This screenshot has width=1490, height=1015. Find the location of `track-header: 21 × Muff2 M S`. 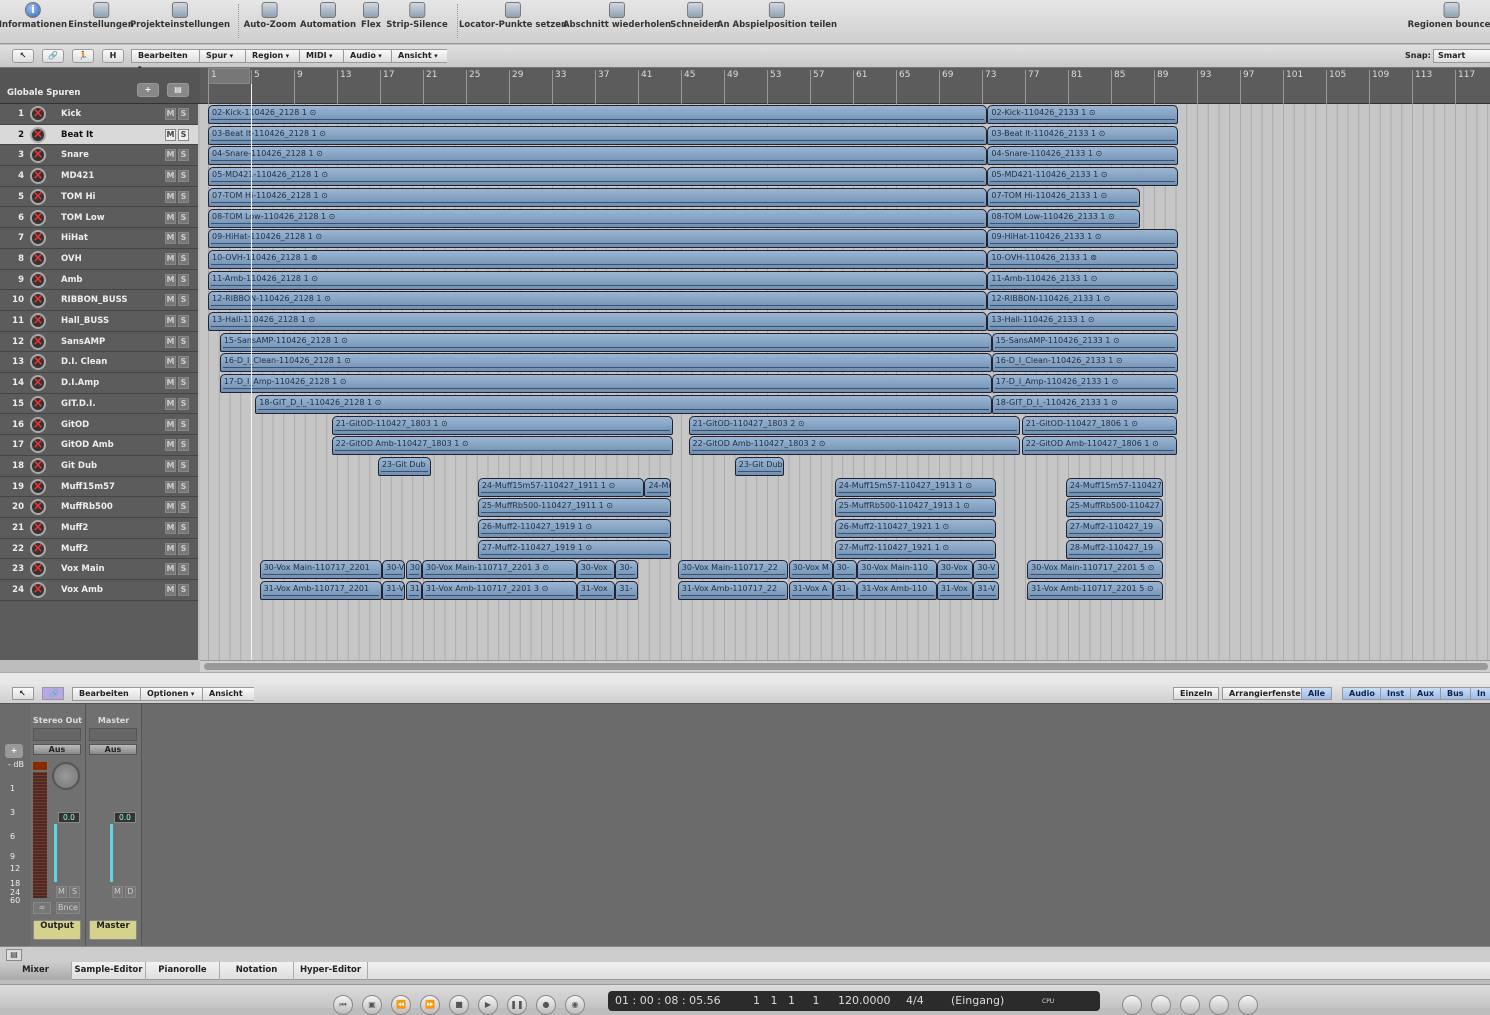

track-header: 21 × Muff2 M S is located at coordinates (99, 528).